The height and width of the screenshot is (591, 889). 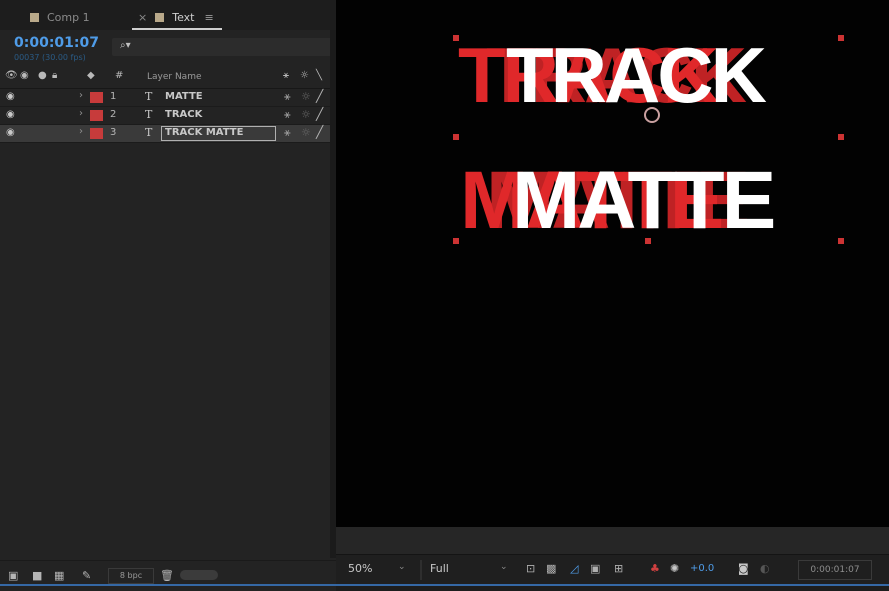 What do you see at coordinates (86, 575) in the screenshot?
I see `pen-icon: ✎` at bounding box center [86, 575].